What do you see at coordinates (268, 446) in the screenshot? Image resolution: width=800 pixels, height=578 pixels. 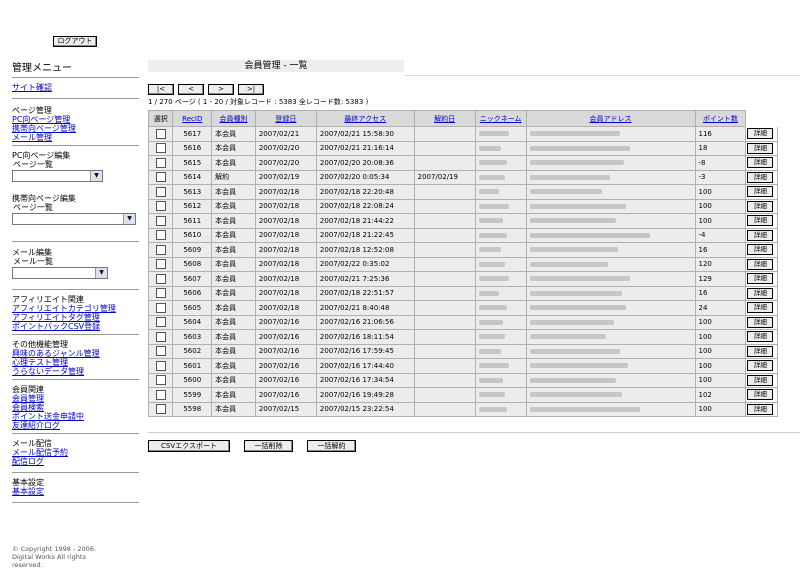 I see `bulk-delete-button: 一括削除` at bounding box center [268, 446].